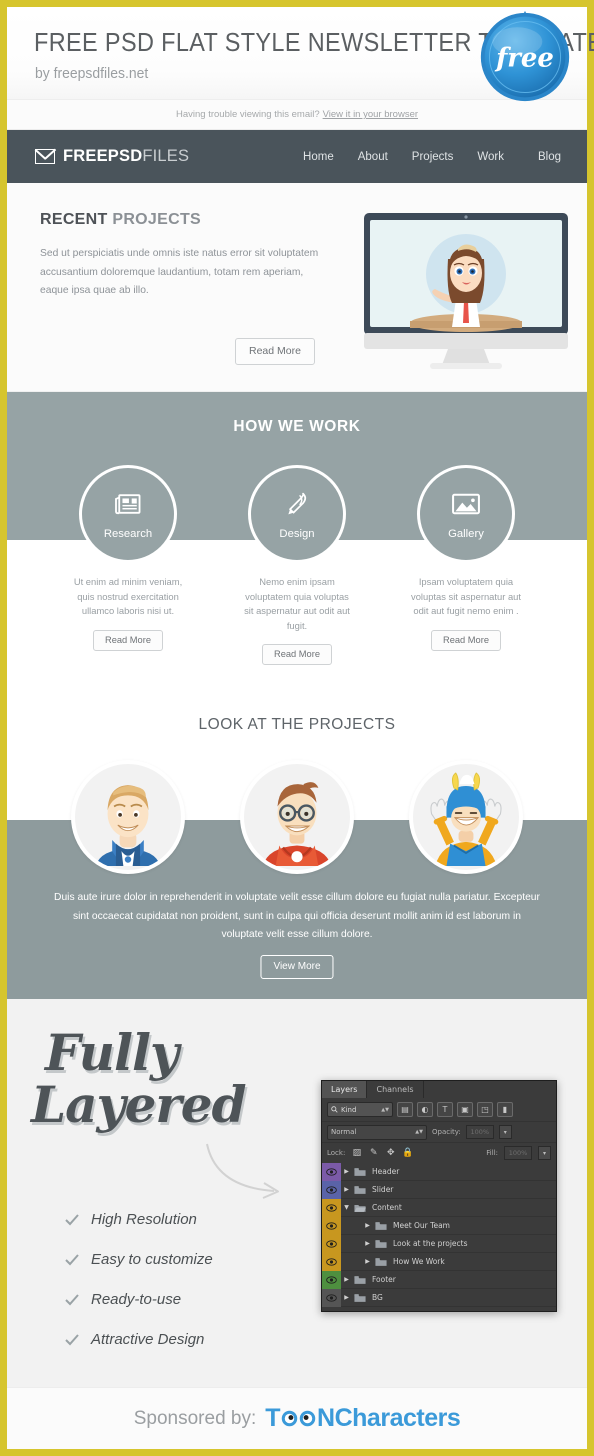 This screenshot has height=1456, width=594. Describe the element at coordinates (275, 351) in the screenshot. I see `recent-read-more-button: Read More` at that location.